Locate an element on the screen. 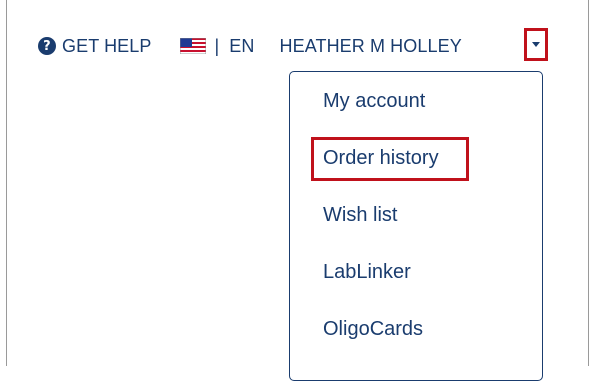  menu-item-my-account: My account is located at coordinates (374, 101).